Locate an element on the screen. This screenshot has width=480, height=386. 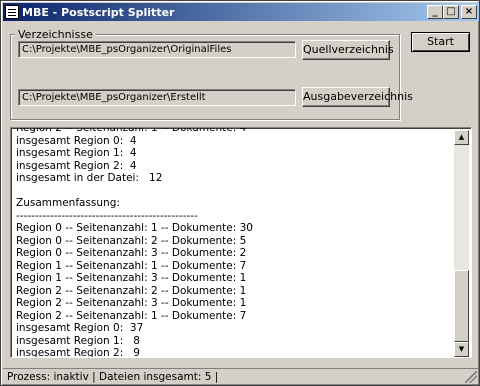
log-line: insgesamt Region 1: 4 is located at coordinates (76, 153).